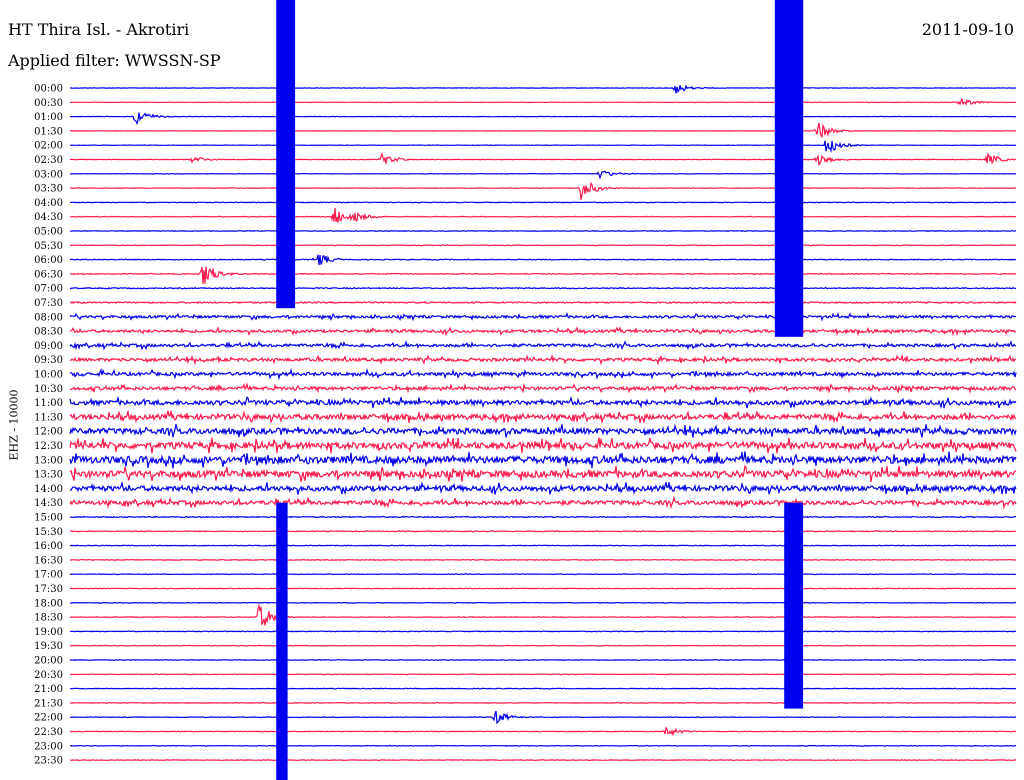 Image resolution: width=1024 pixels, height=780 pixels. I want to click on time-tick-label: 13:00, so click(48, 460).